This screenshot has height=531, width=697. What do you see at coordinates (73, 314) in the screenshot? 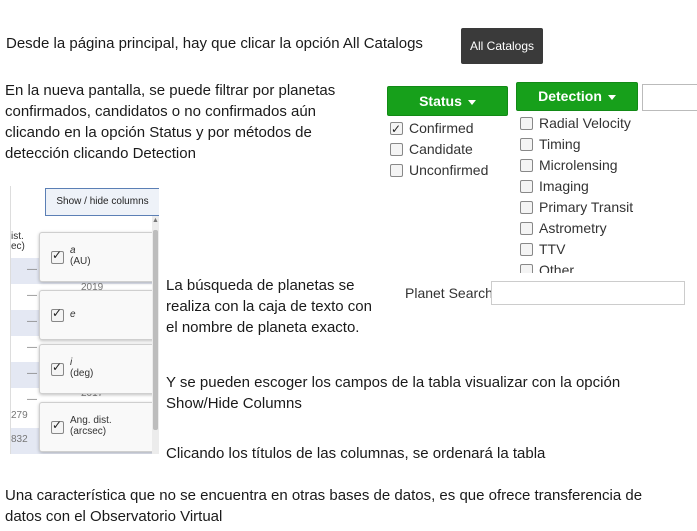
I see `column-name: e` at bounding box center [73, 314].